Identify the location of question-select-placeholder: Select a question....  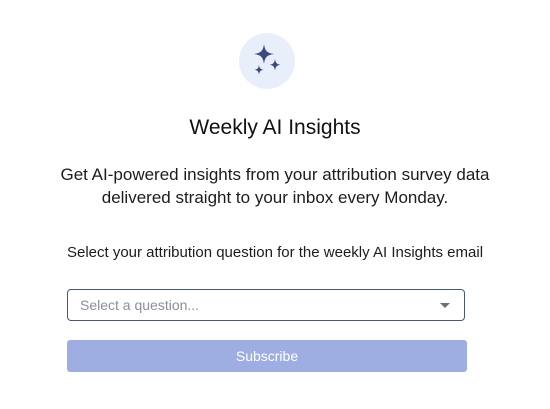
(140, 305).